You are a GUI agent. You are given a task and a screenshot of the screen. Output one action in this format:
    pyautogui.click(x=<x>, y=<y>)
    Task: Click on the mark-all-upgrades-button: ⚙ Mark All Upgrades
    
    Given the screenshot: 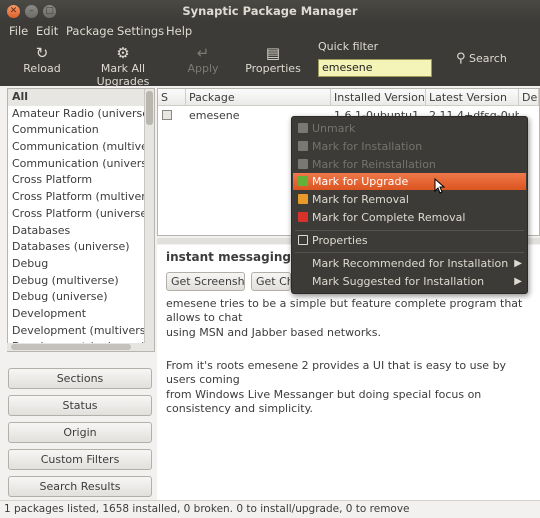 What is the action you would take?
    pyautogui.click(x=123, y=66)
    